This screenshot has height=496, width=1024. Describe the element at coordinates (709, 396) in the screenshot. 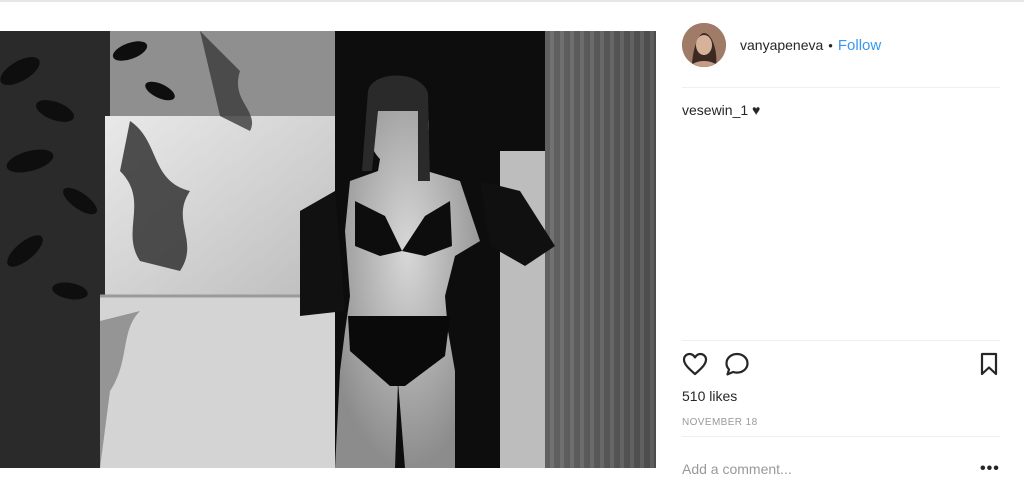

I see `like-count: 510 likes` at that location.